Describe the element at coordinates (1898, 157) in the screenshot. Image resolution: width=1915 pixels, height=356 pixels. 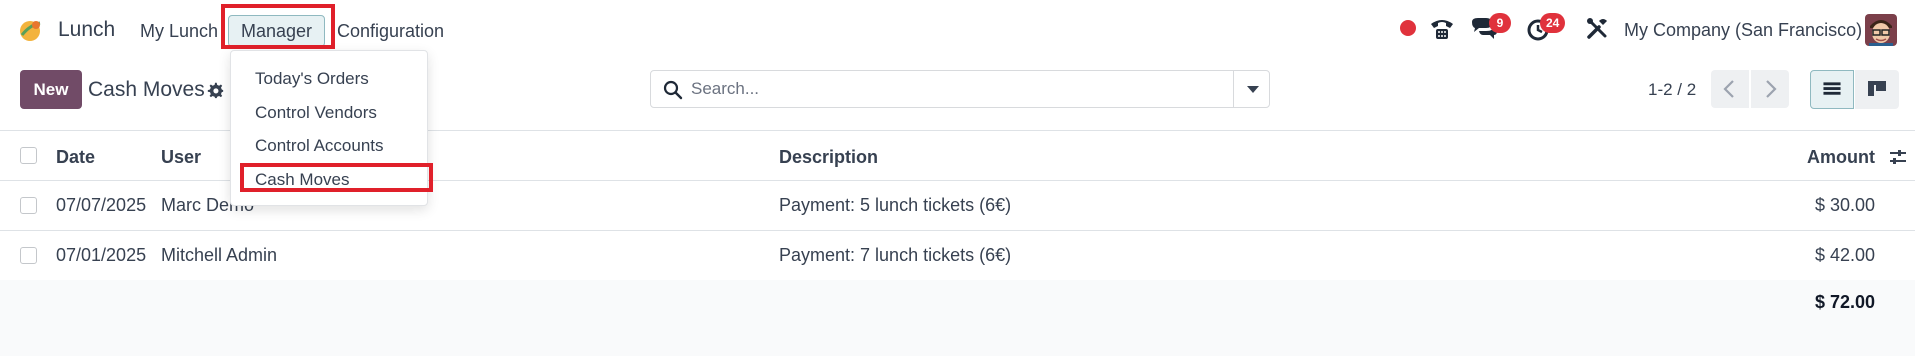
I see `optional-columns-icon` at that location.